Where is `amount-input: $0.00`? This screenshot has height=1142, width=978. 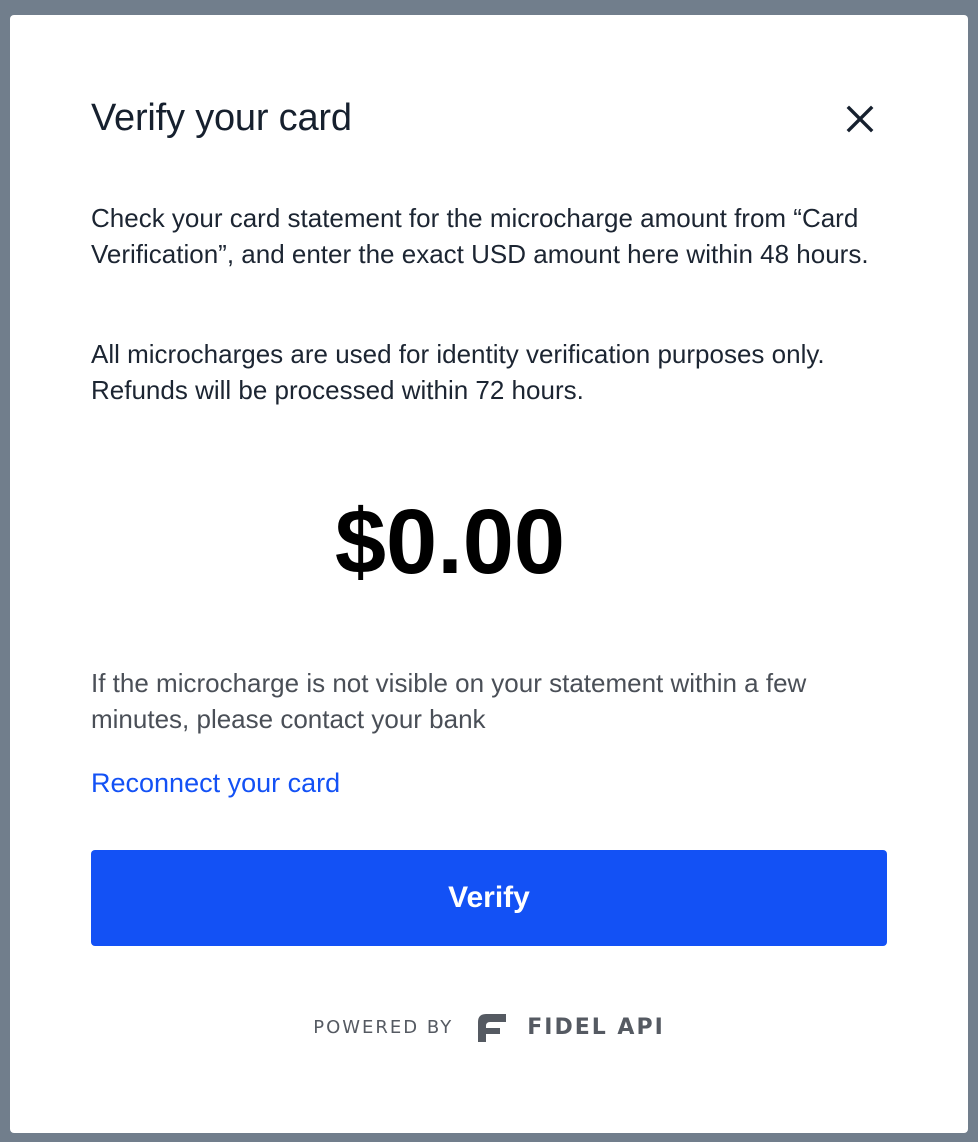 amount-input: $0.00 is located at coordinates (450, 542).